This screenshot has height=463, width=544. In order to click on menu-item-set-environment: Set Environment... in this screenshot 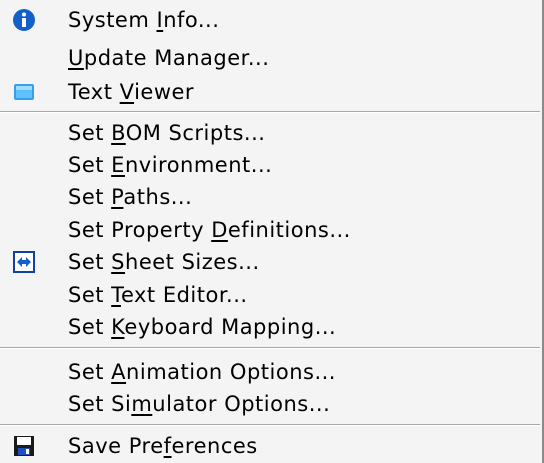, I will do `click(270, 165)`.